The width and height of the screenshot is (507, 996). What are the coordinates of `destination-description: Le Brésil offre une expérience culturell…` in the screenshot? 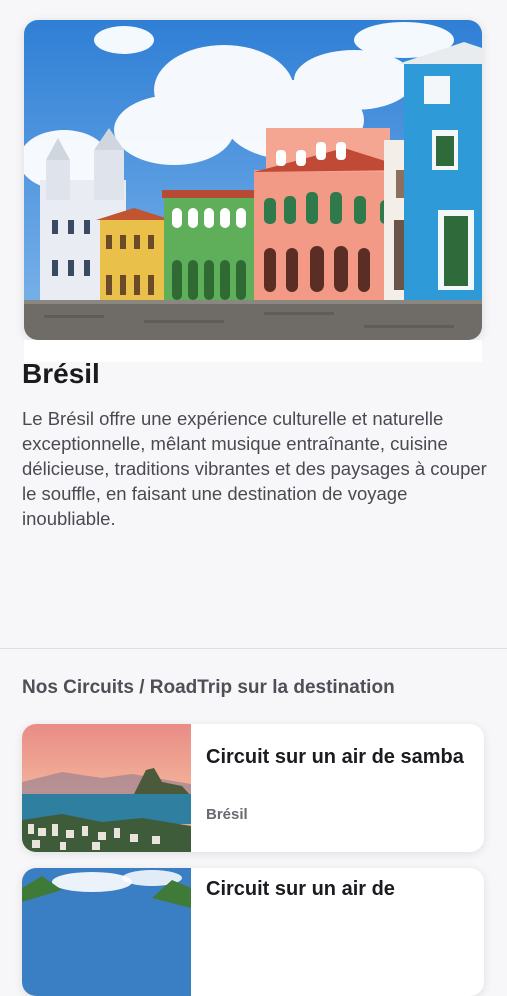 It's located at (254, 468).